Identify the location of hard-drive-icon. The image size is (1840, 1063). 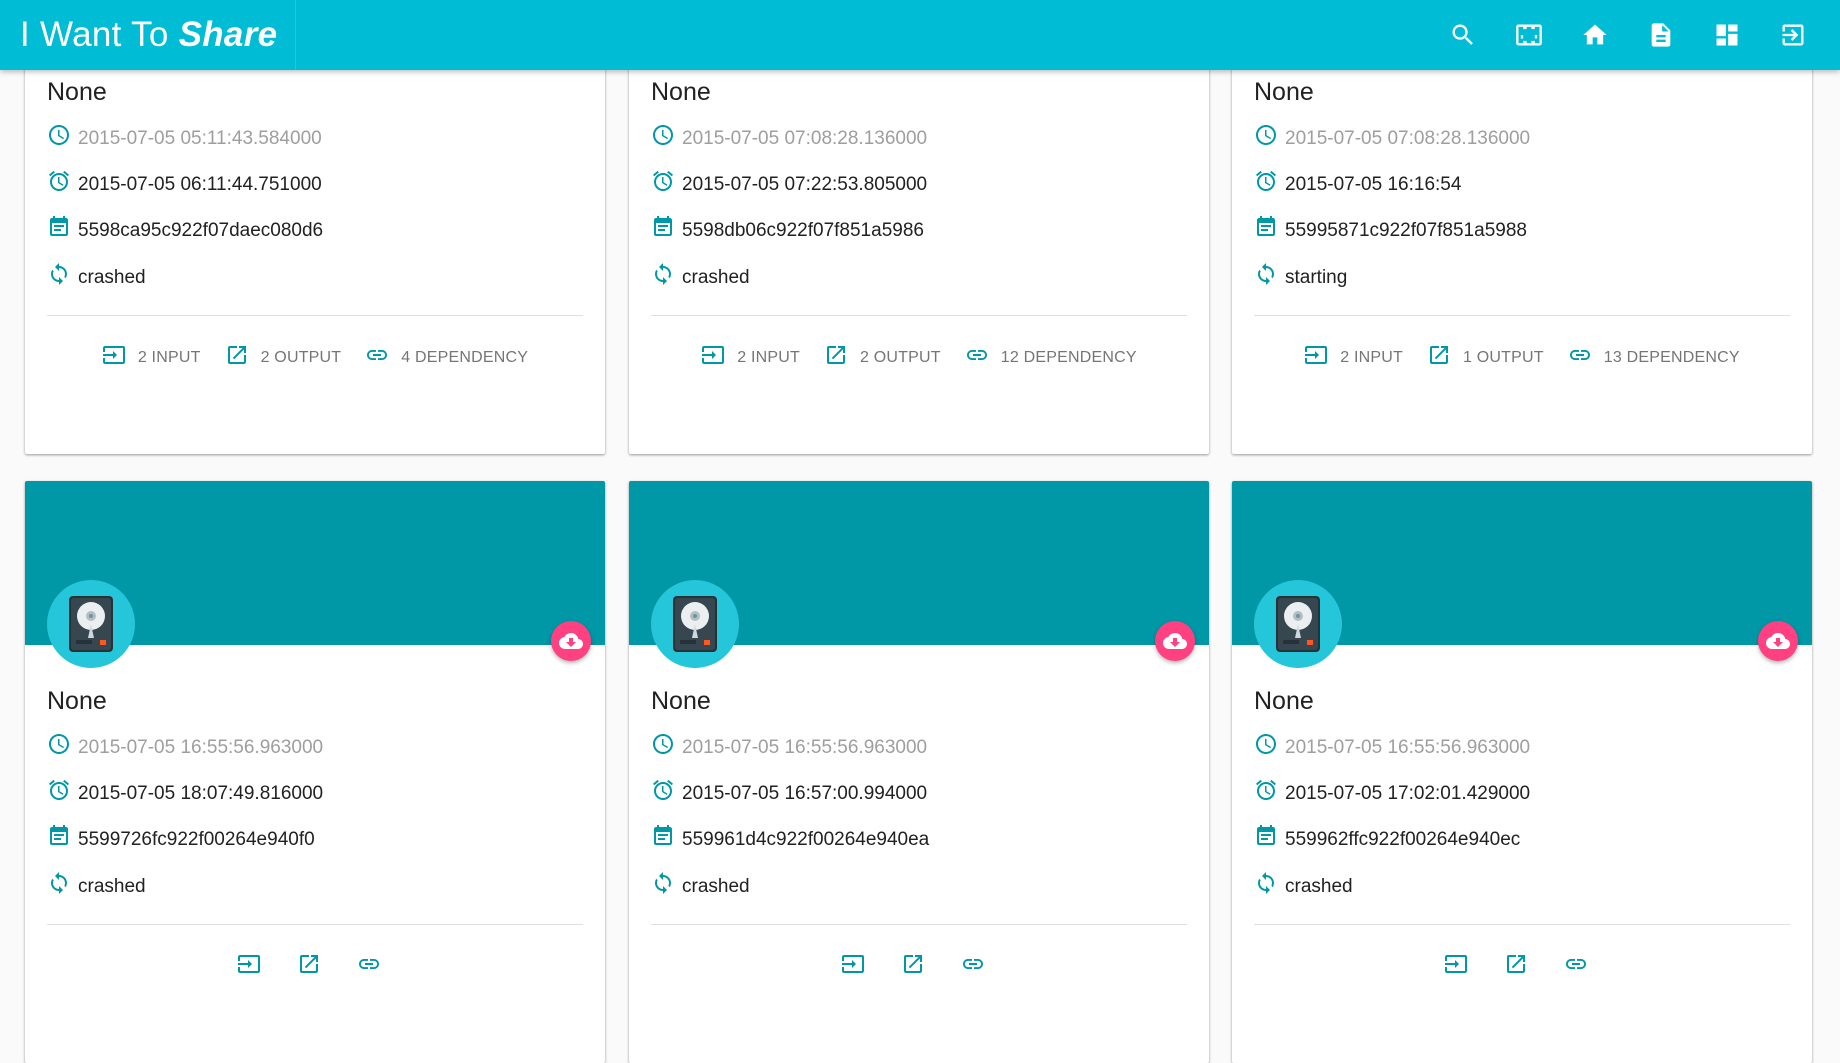
(91, 624).